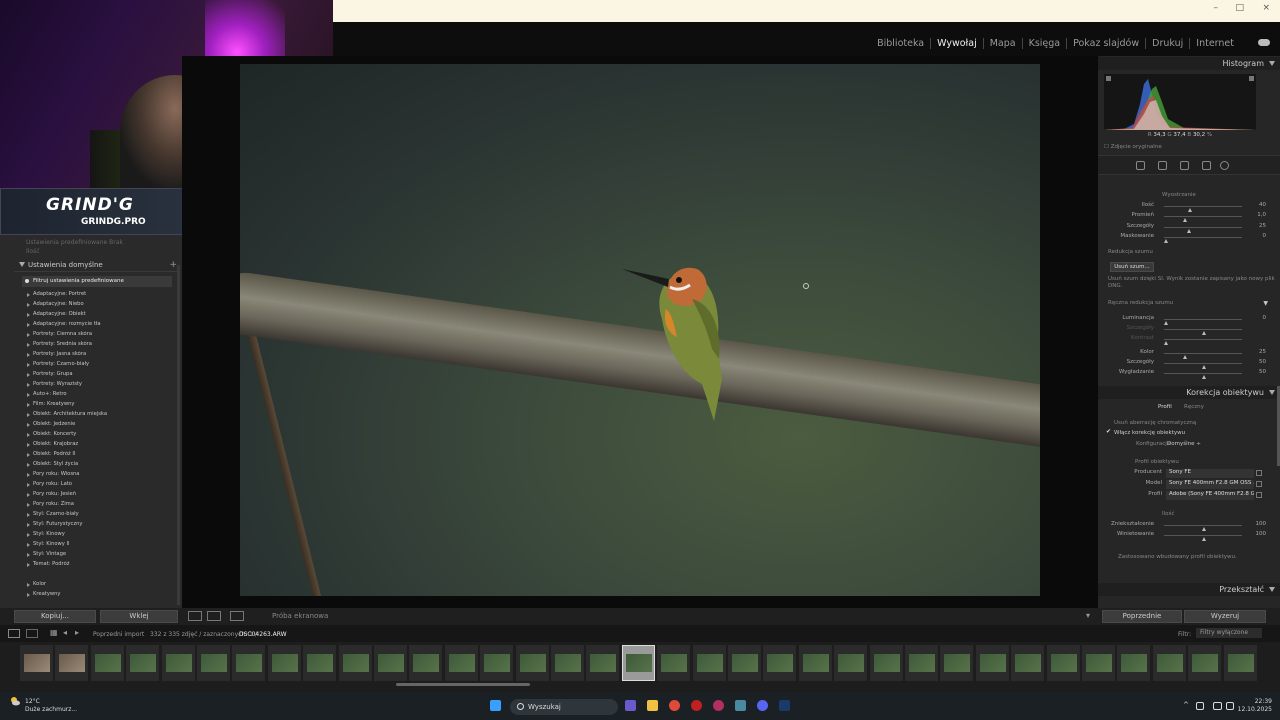  I want to click on tab-profile: Profil, so click(1165, 407).